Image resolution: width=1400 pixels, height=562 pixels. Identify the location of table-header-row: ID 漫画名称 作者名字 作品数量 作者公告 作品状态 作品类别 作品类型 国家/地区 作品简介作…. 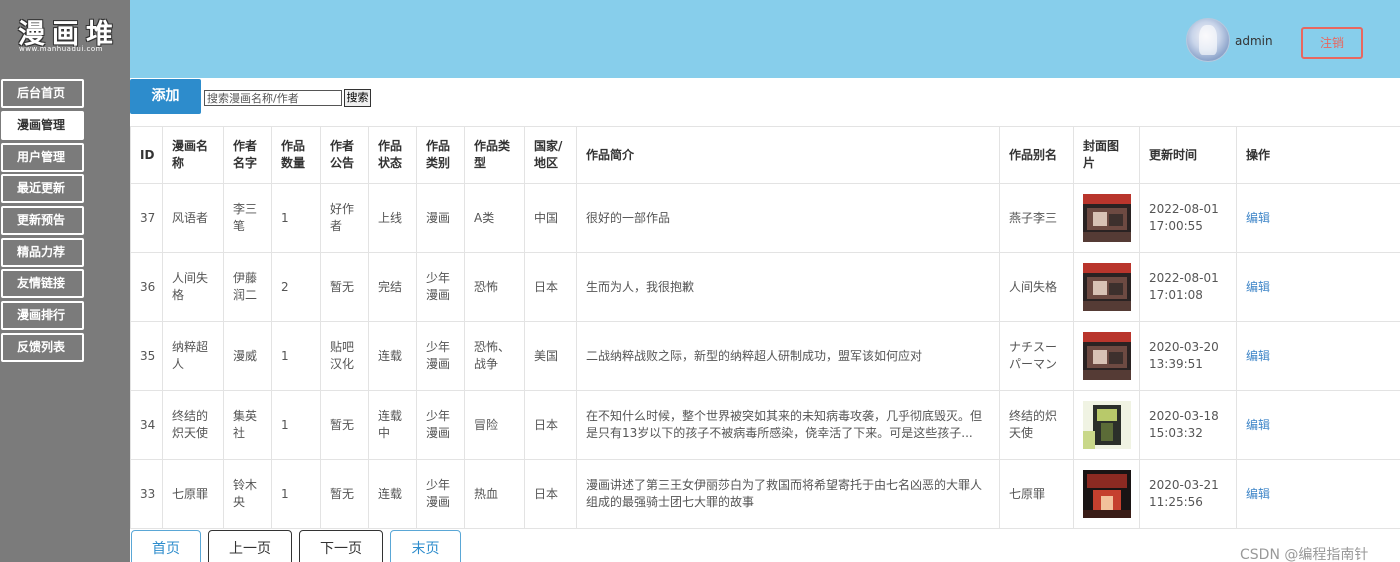
(765, 155).